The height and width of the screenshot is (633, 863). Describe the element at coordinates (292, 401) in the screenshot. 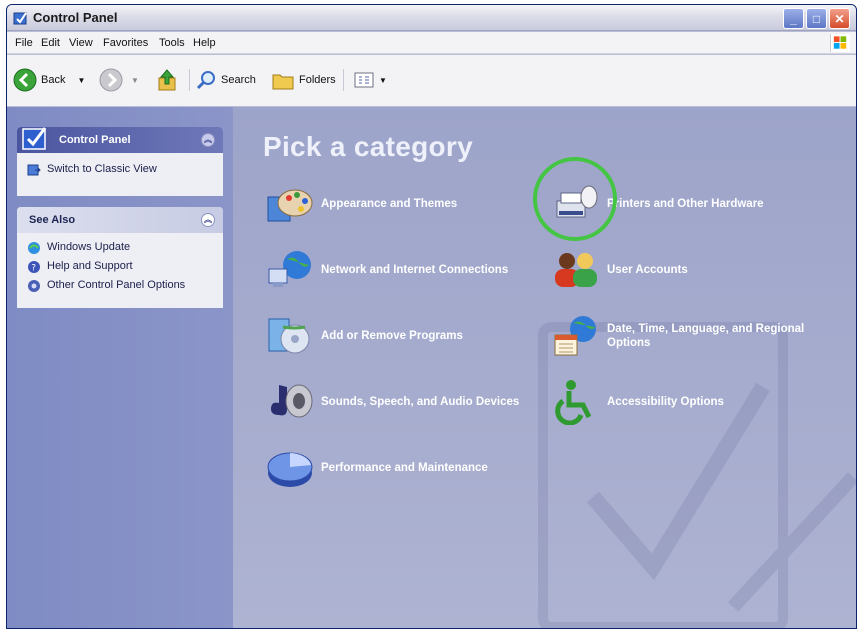

I see `speaker-music-icon` at that location.